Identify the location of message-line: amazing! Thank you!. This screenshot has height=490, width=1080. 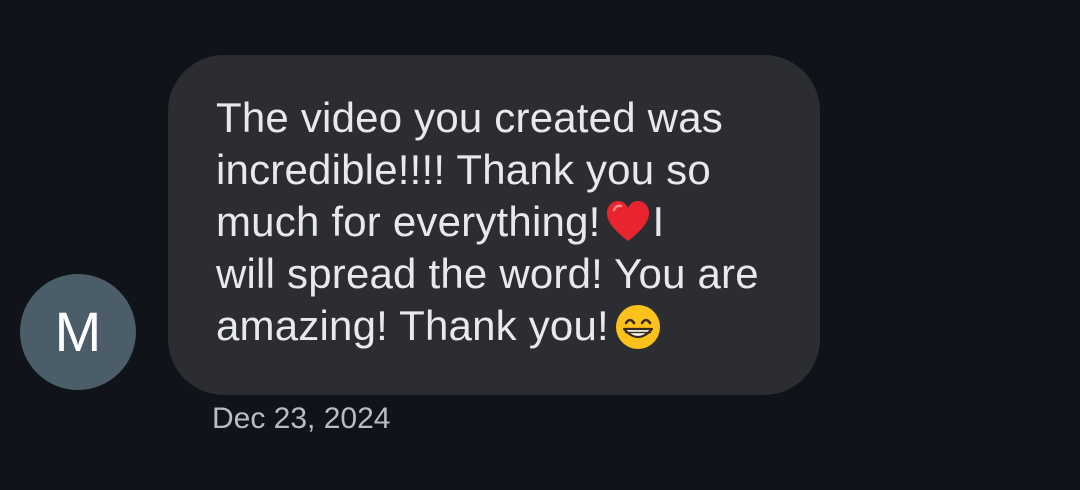
(503, 326).